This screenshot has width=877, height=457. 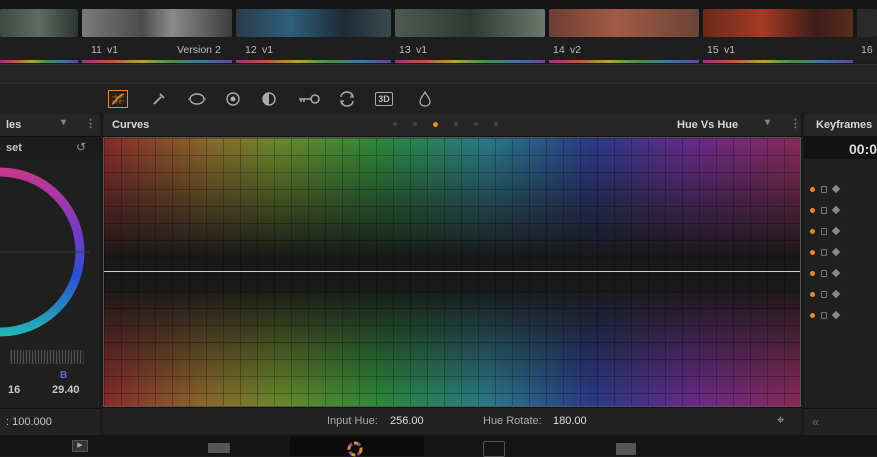 I want to click on clip-number: 13, so click(x=405, y=50).